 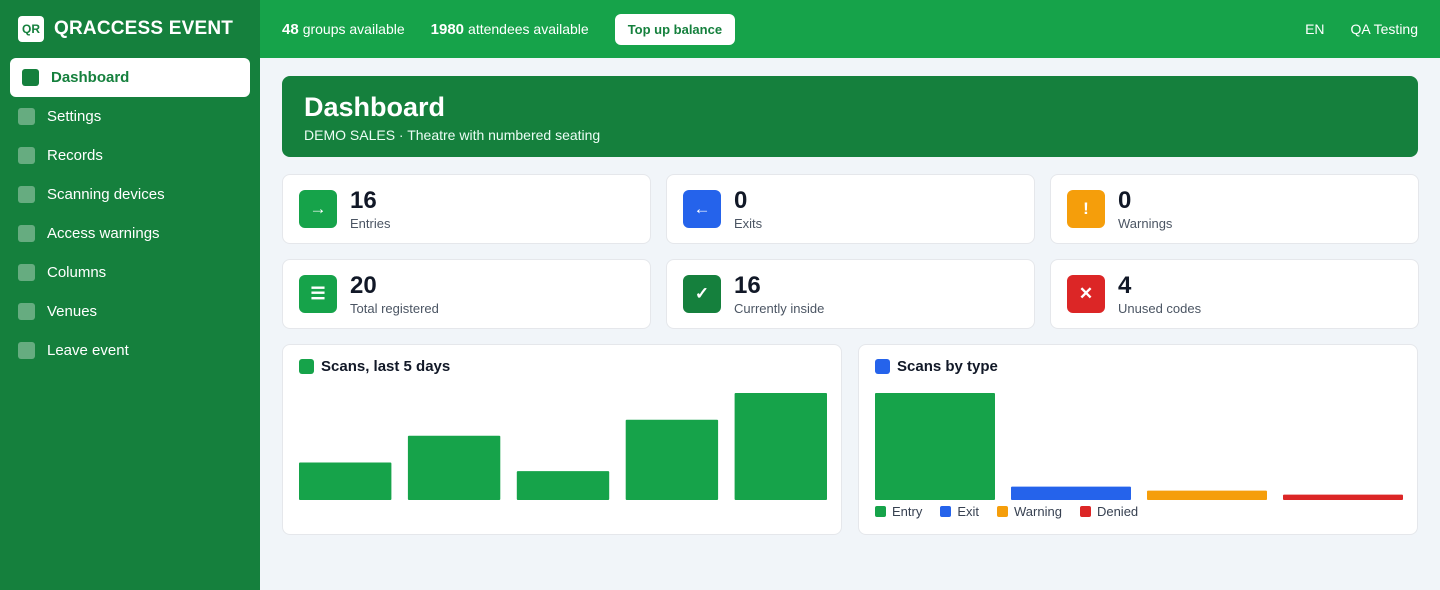 I want to click on attendees-available: 1980 attendees available, so click(x=510, y=29).